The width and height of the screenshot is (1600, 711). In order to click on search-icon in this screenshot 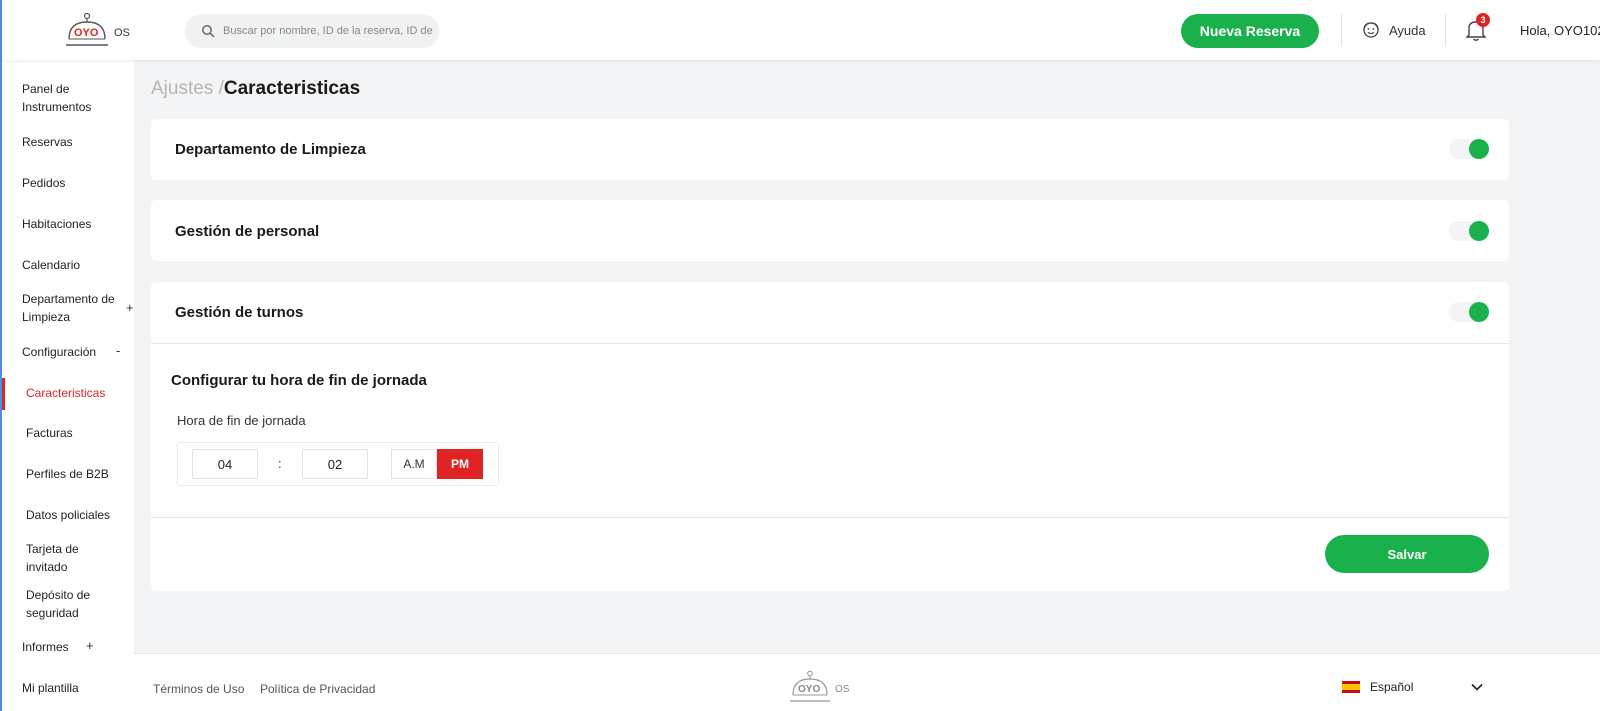, I will do `click(208, 31)`.